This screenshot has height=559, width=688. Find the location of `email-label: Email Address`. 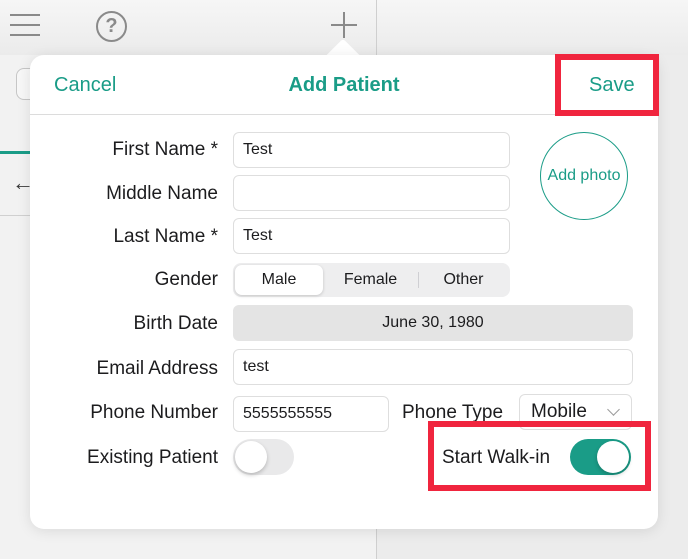

email-label: Email Address is located at coordinates (157, 368).